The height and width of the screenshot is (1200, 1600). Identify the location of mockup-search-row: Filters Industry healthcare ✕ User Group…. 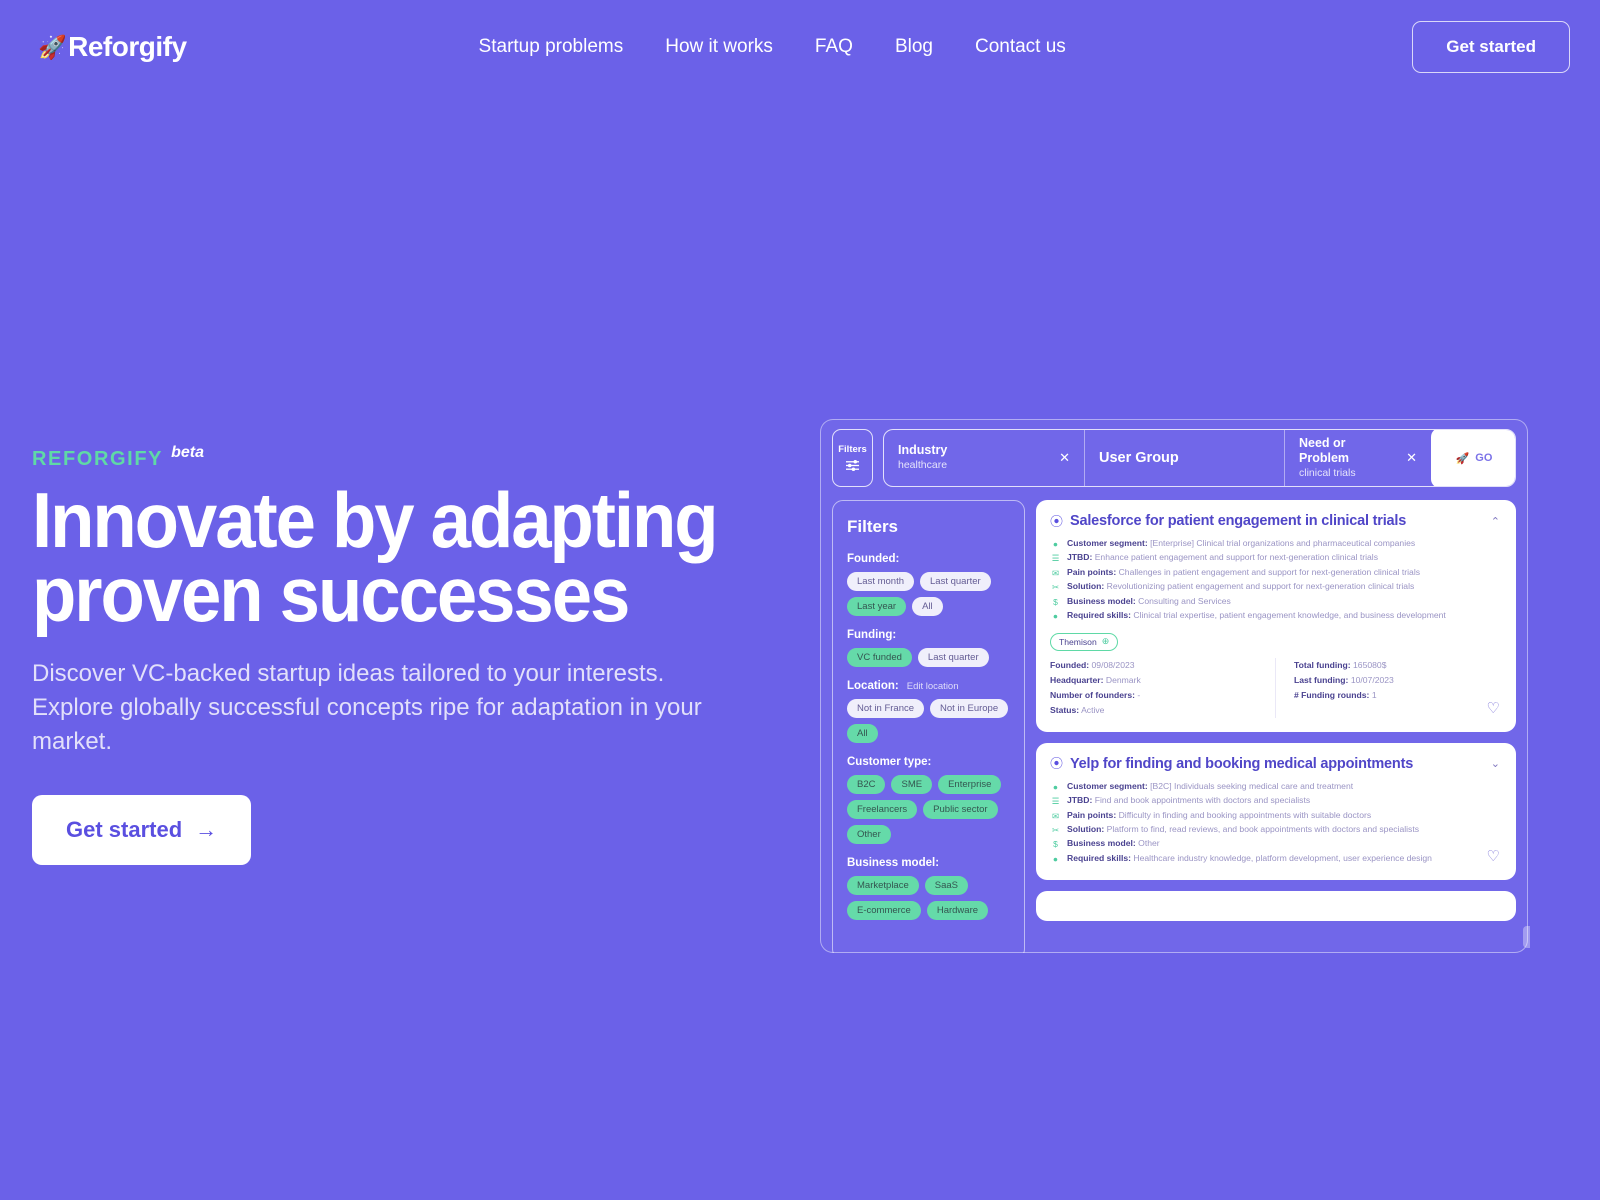
(1174, 450).